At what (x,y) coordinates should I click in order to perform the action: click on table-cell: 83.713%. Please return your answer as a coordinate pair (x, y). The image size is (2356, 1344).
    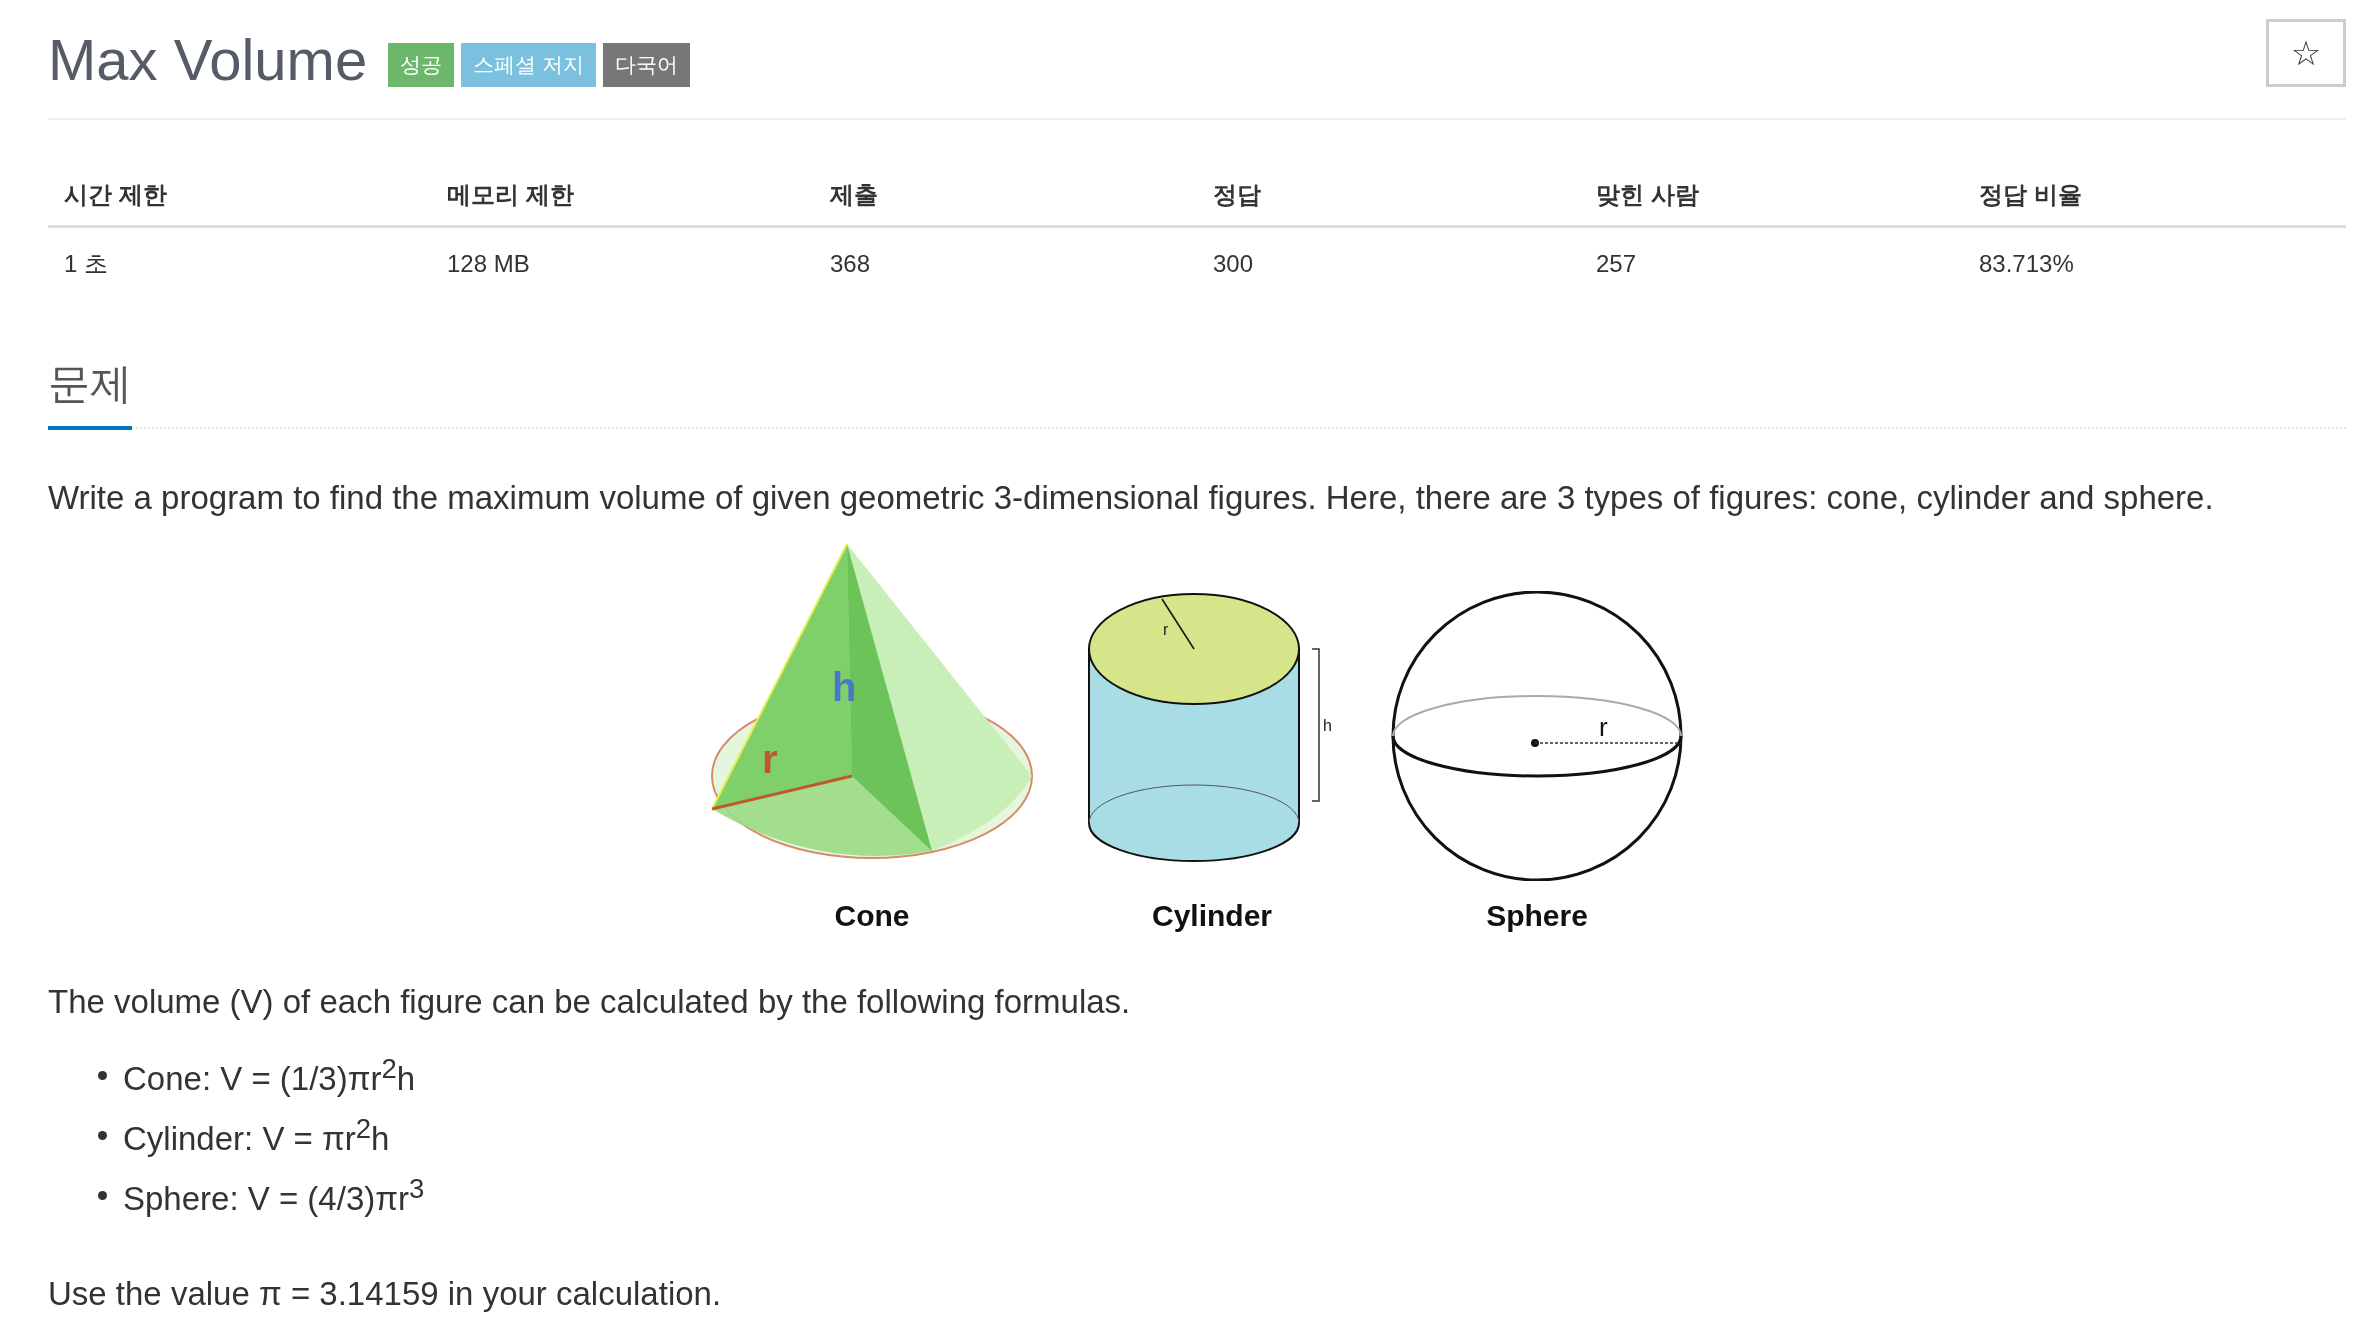
    Looking at the image, I should click on (2154, 263).